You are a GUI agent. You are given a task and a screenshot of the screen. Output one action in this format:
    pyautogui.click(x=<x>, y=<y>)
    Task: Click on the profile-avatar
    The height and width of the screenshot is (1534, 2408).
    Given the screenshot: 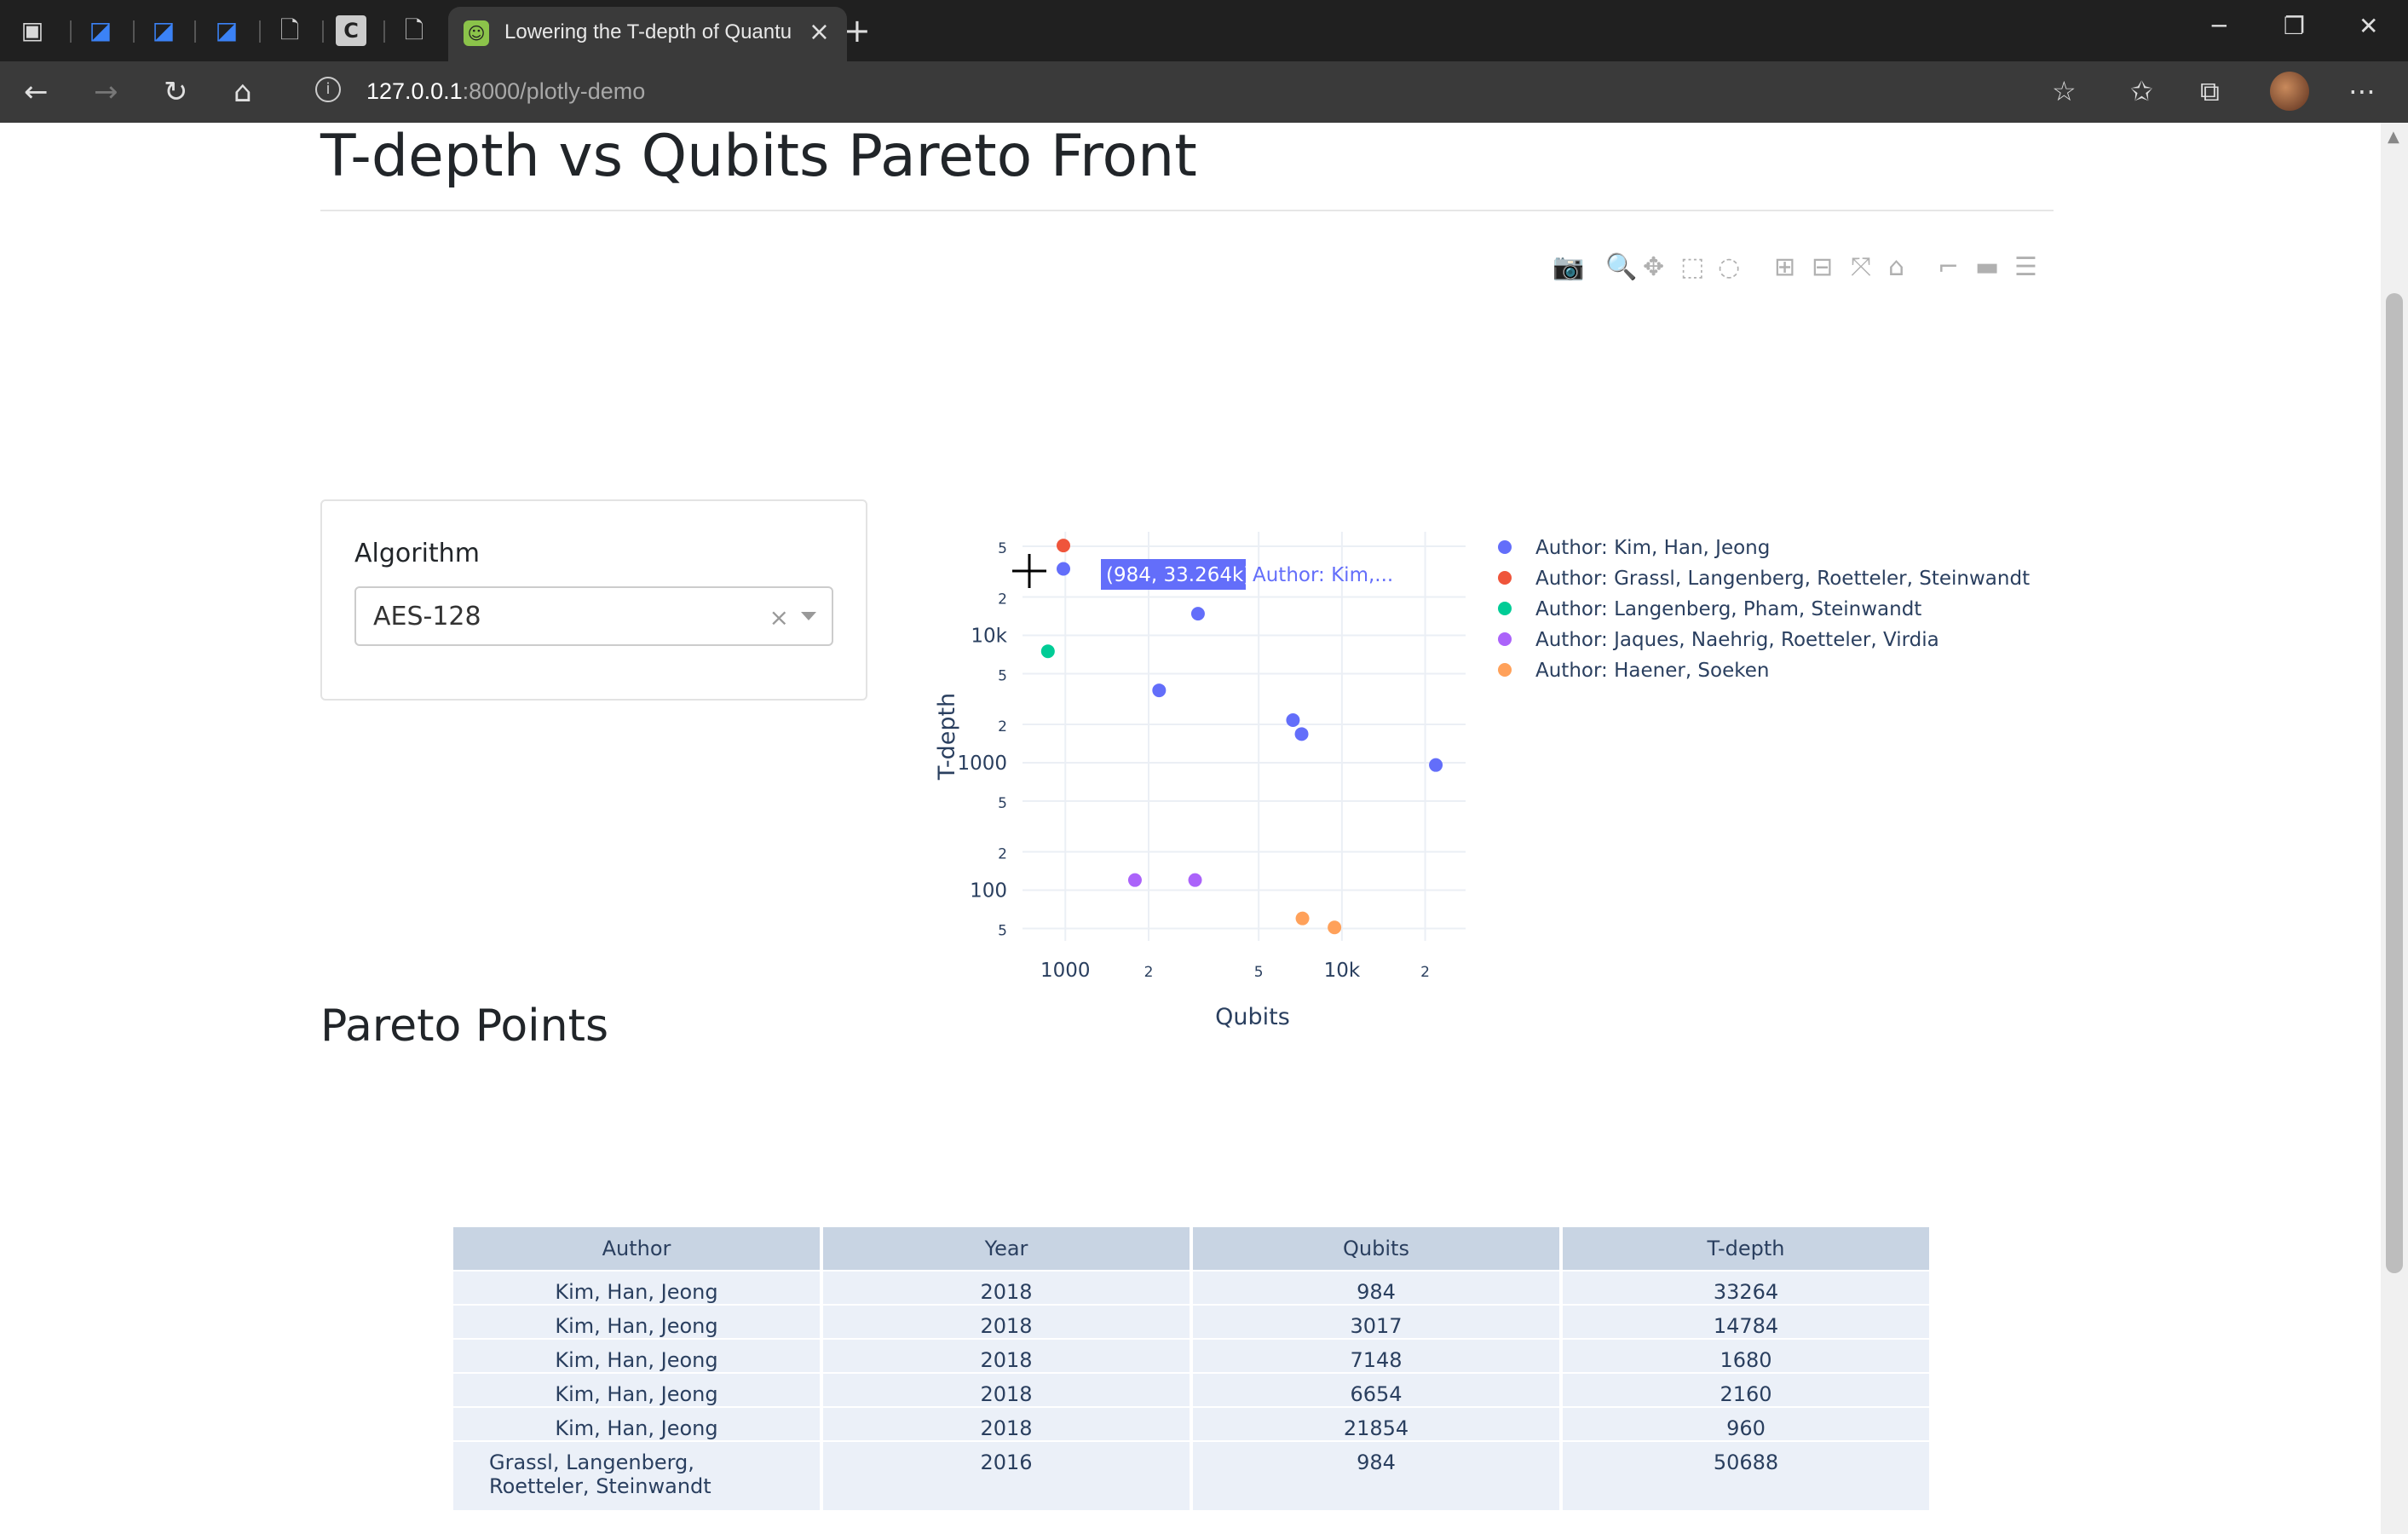 What is the action you would take?
    pyautogui.click(x=2289, y=91)
    